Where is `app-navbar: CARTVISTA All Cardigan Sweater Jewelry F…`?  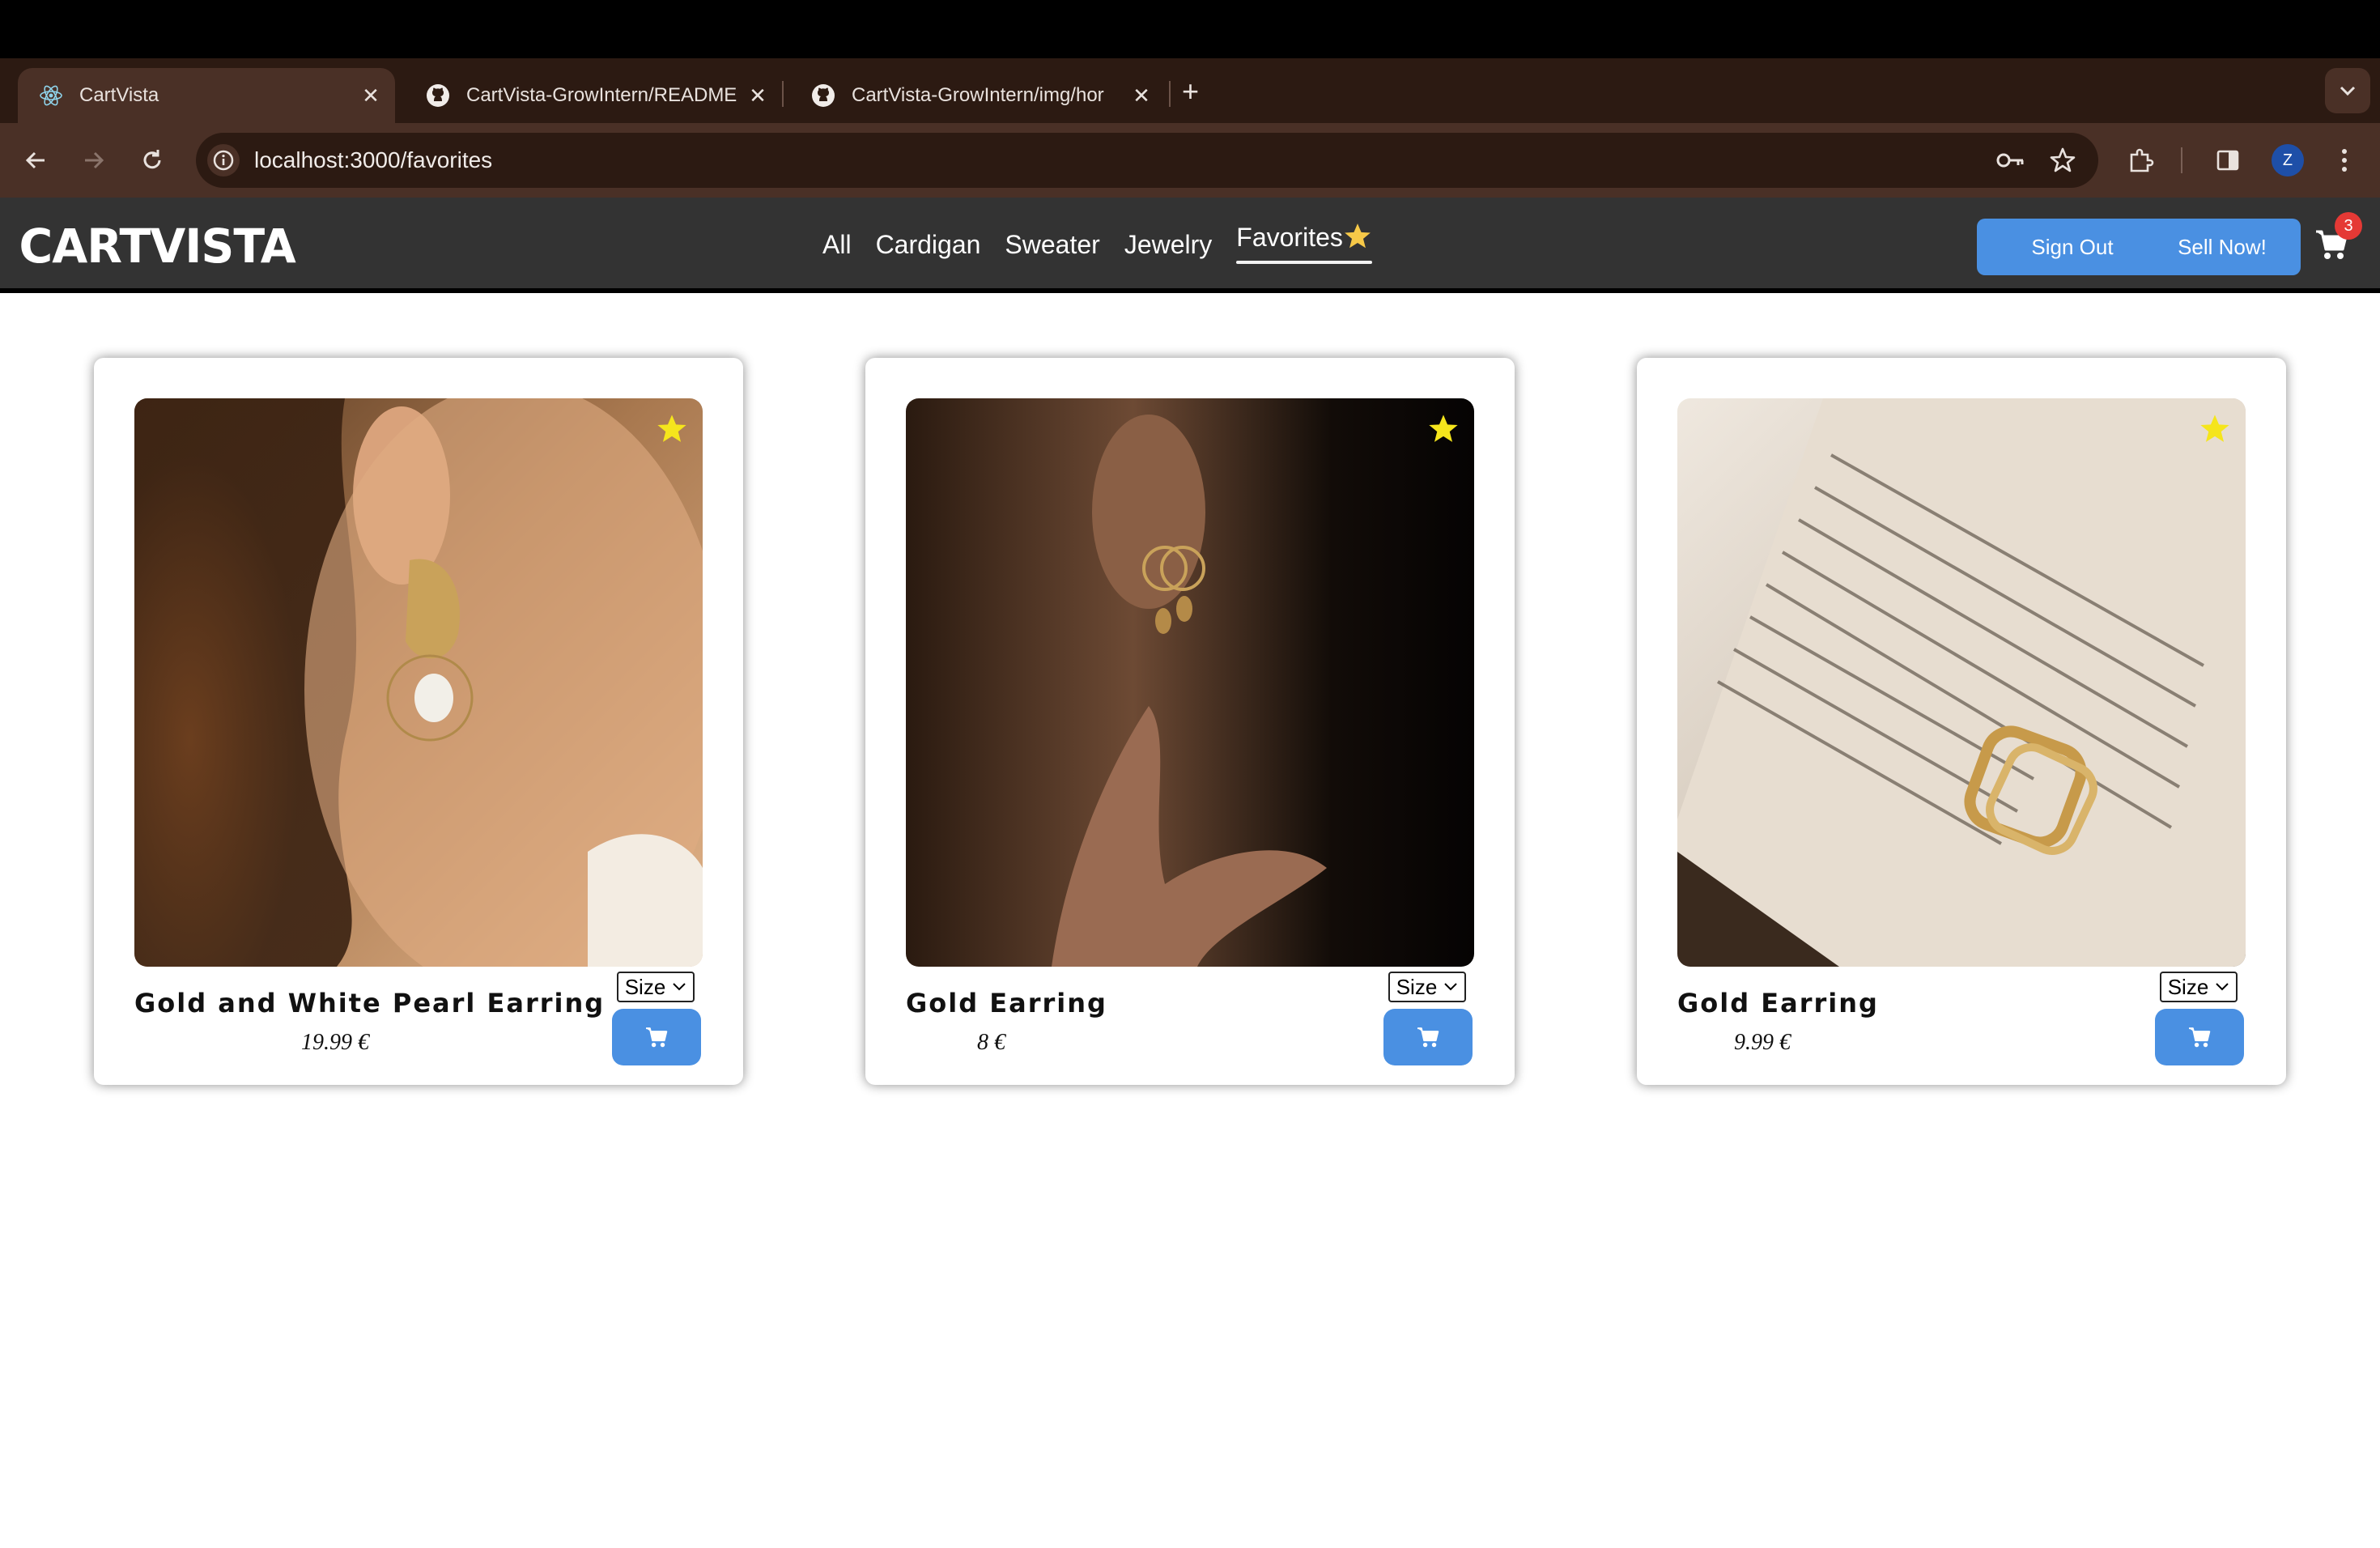 app-navbar: CARTVISTA All Cardigan Sweater Jewelry F… is located at coordinates (1190, 245).